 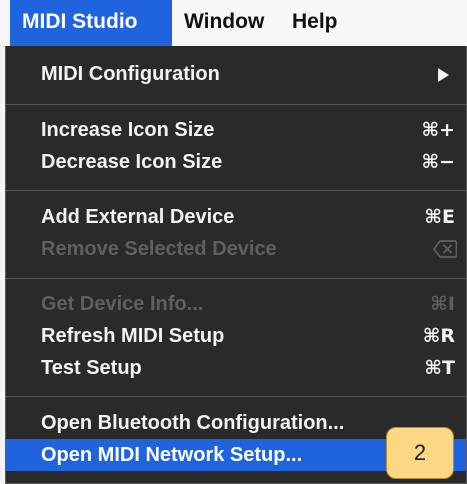 I want to click on menu-item-shortcut: ⌘−, so click(x=438, y=162).